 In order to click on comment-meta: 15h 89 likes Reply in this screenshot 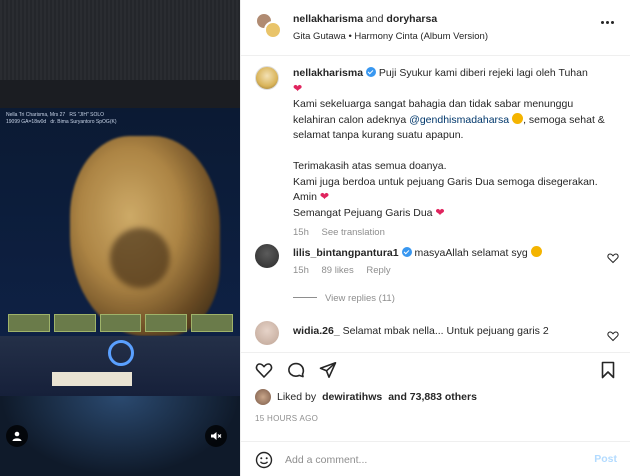, I will do `click(347, 270)`.